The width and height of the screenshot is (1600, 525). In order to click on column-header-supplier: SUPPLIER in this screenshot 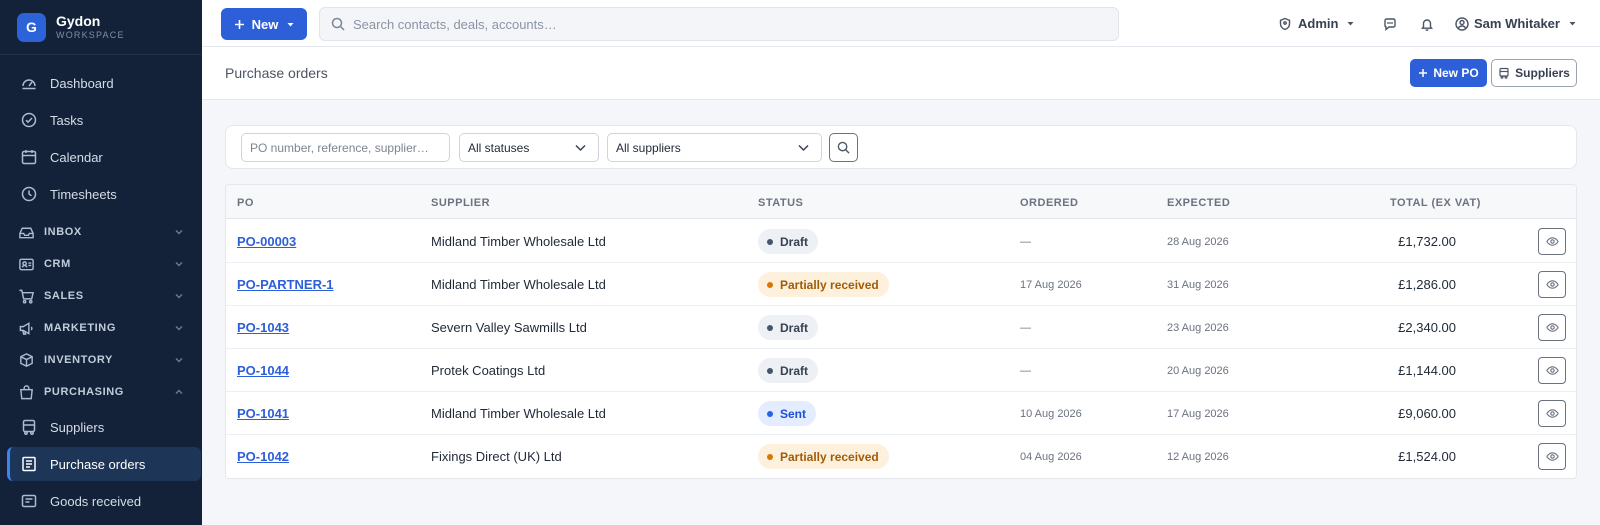, I will do `click(460, 203)`.